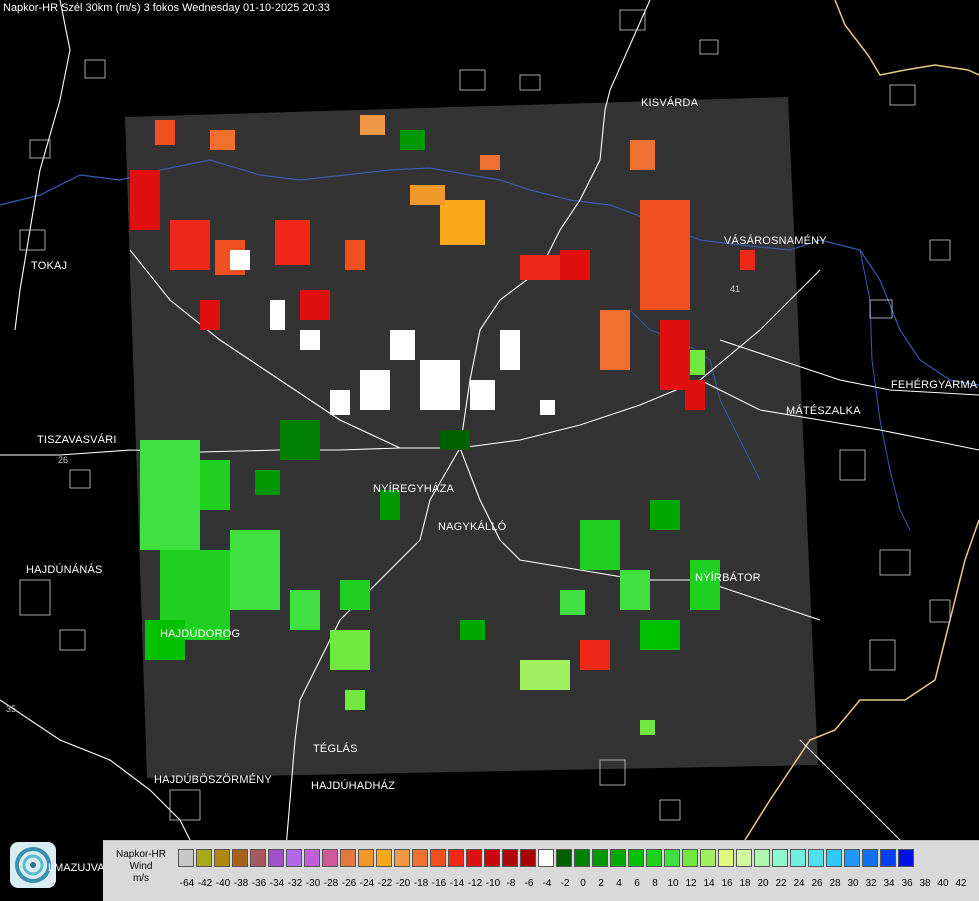  What do you see at coordinates (583, 883) in the screenshot?
I see `legend-tick-label: 0` at bounding box center [583, 883].